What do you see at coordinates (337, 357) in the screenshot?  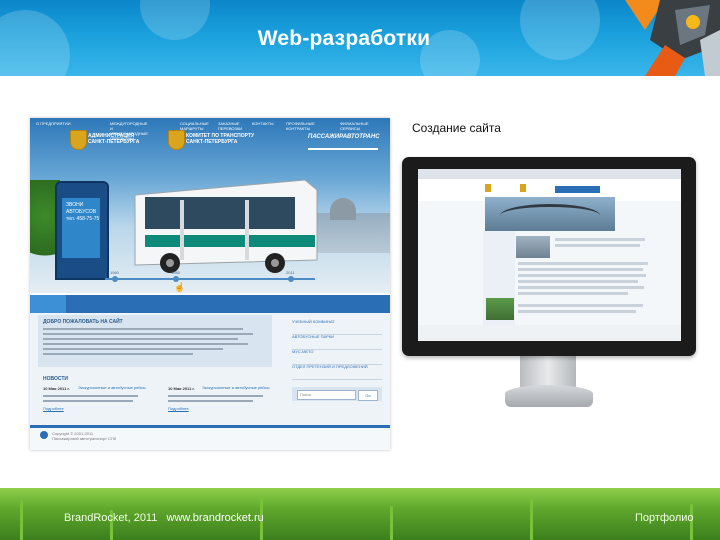 I see `side-menu-item: МУС-МЕТО` at bounding box center [337, 357].